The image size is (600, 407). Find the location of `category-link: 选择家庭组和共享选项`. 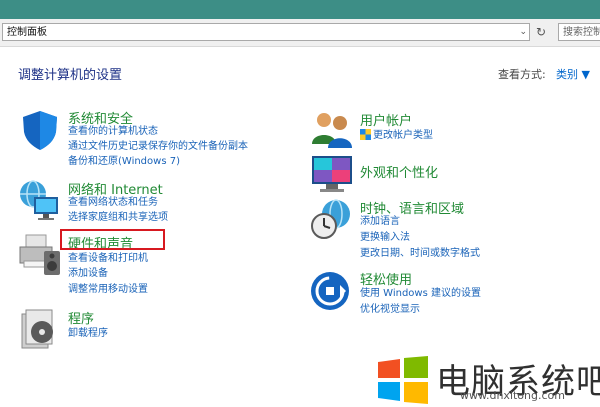

category-link: 选择家庭组和共享选项 is located at coordinates (118, 217).